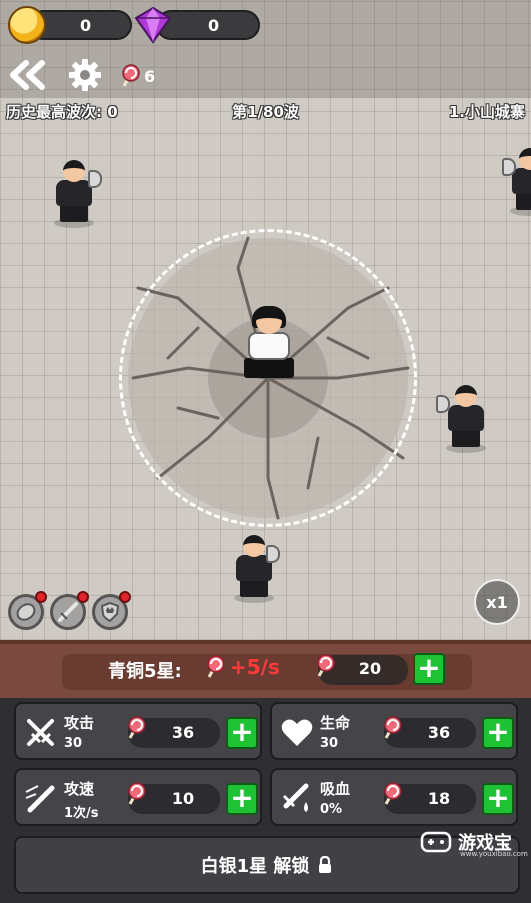 Image resolution: width=531 pixels, height=903 pixels. What do you see at coordinates (269, 343) in the screenshot?
I see `hero-fighter` at bounding box center [269, 343].